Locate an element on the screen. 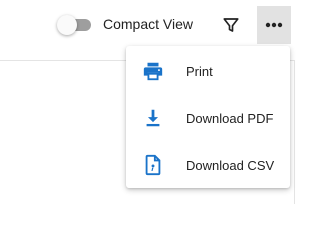 This screenshot has width=320, height=240. more-horizontal-icon is located at coordinates (274, 25).